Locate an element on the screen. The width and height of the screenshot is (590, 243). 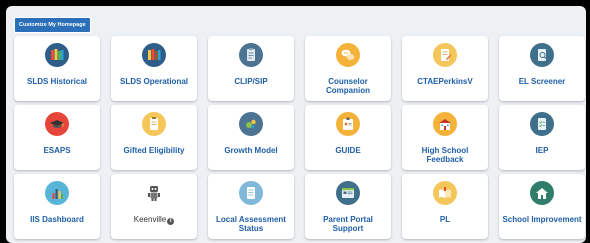
school-building-icon is located at coordinates (445, 124).